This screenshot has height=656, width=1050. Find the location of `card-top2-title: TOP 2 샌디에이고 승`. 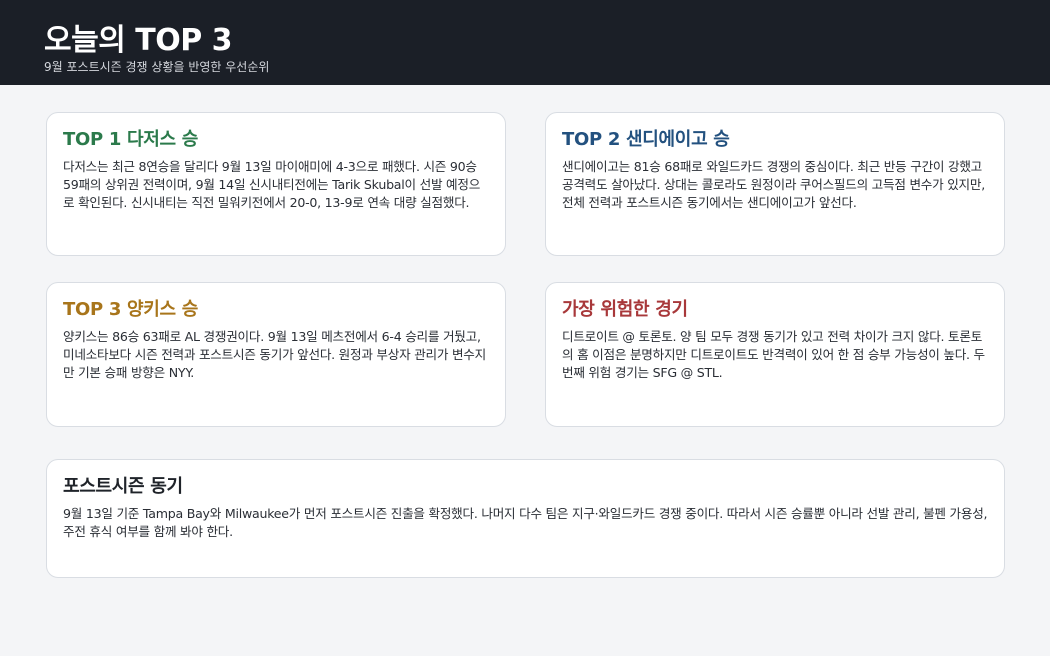

card-top2-title: TOP 2 샌디에이고 승 is located at coordinates (646, 139).